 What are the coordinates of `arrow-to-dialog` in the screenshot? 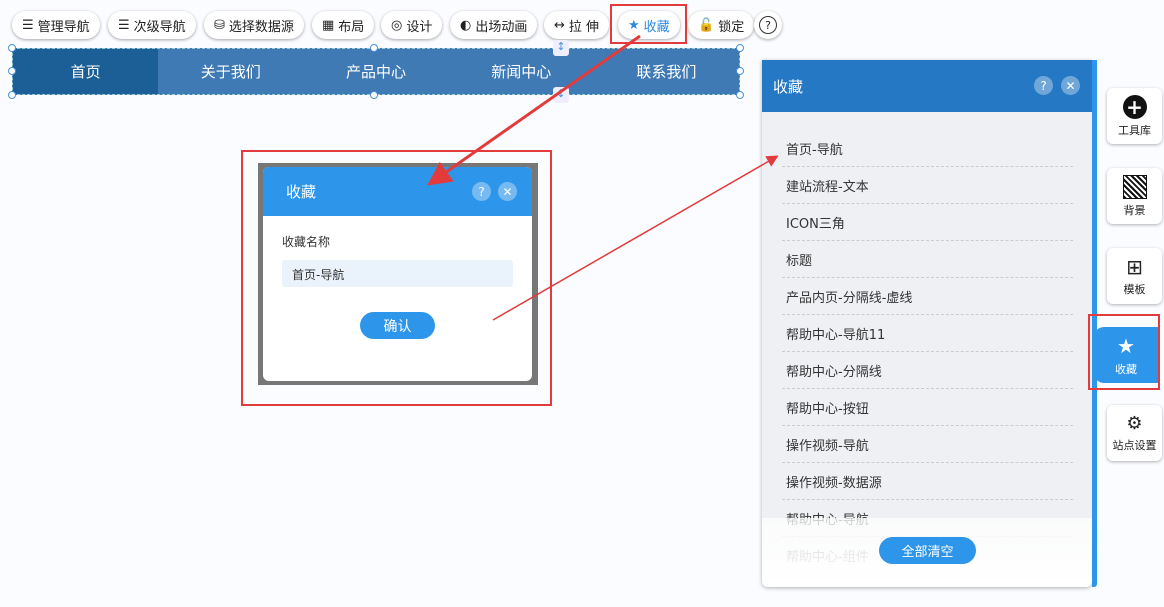 It's located at (534, 110).